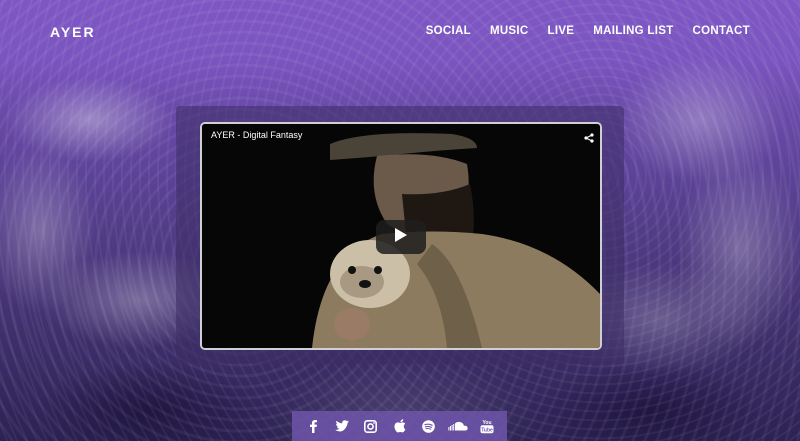  Describe the element at coordinates (313, 426) in the screenshot. I see `facebook-icon` at that location.